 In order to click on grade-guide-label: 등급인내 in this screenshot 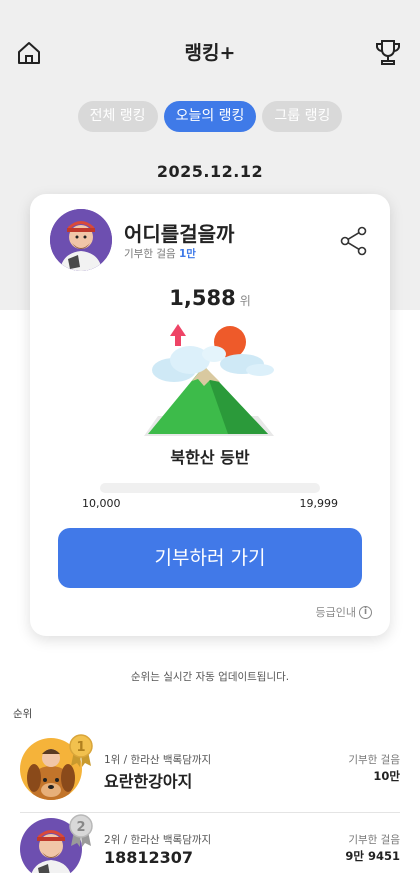, I will do `click(335, 612)`.